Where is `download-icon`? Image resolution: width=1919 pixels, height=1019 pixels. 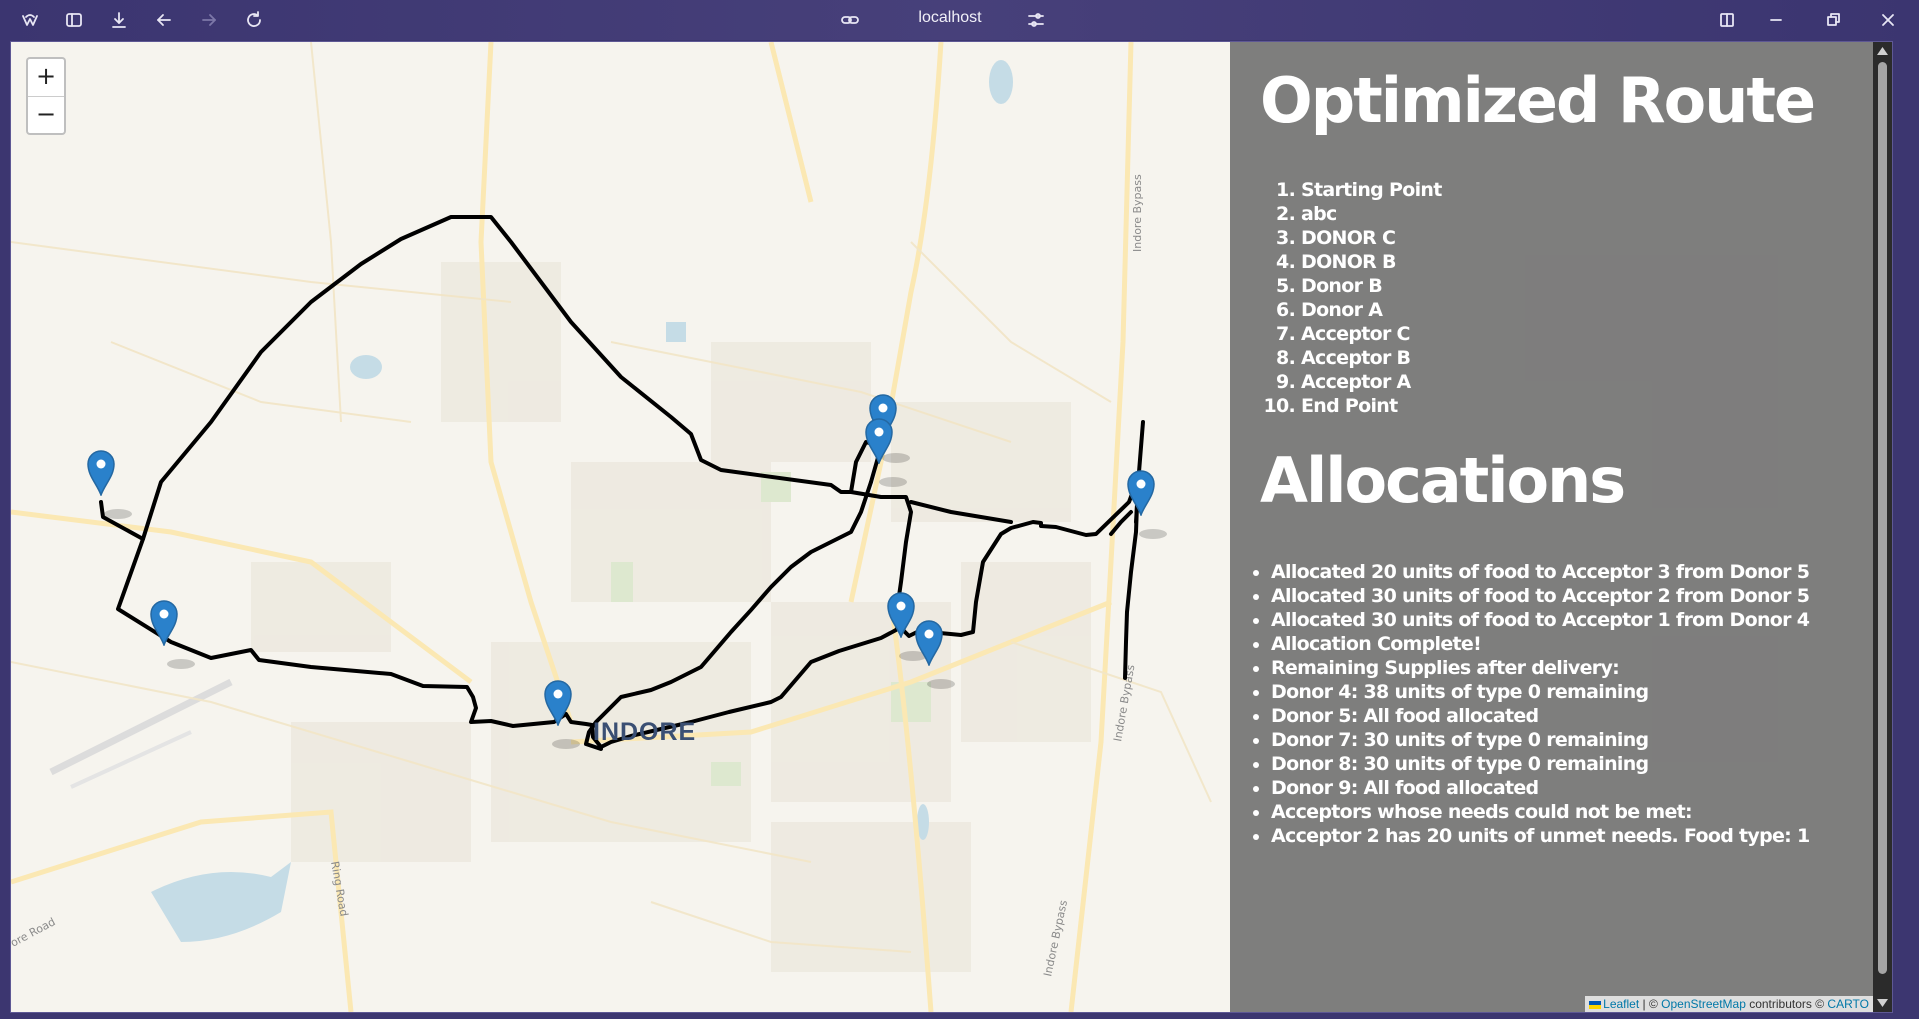
download-icon is located at coordinates (119, 20).